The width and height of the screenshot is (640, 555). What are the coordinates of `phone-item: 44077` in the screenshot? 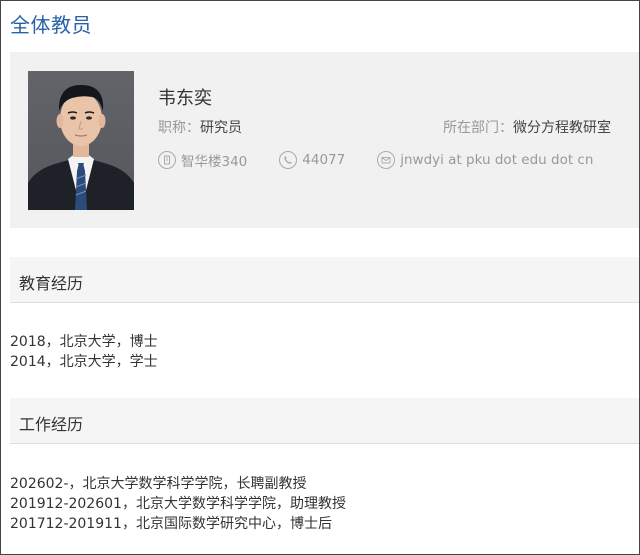 It's located at (312, 160).